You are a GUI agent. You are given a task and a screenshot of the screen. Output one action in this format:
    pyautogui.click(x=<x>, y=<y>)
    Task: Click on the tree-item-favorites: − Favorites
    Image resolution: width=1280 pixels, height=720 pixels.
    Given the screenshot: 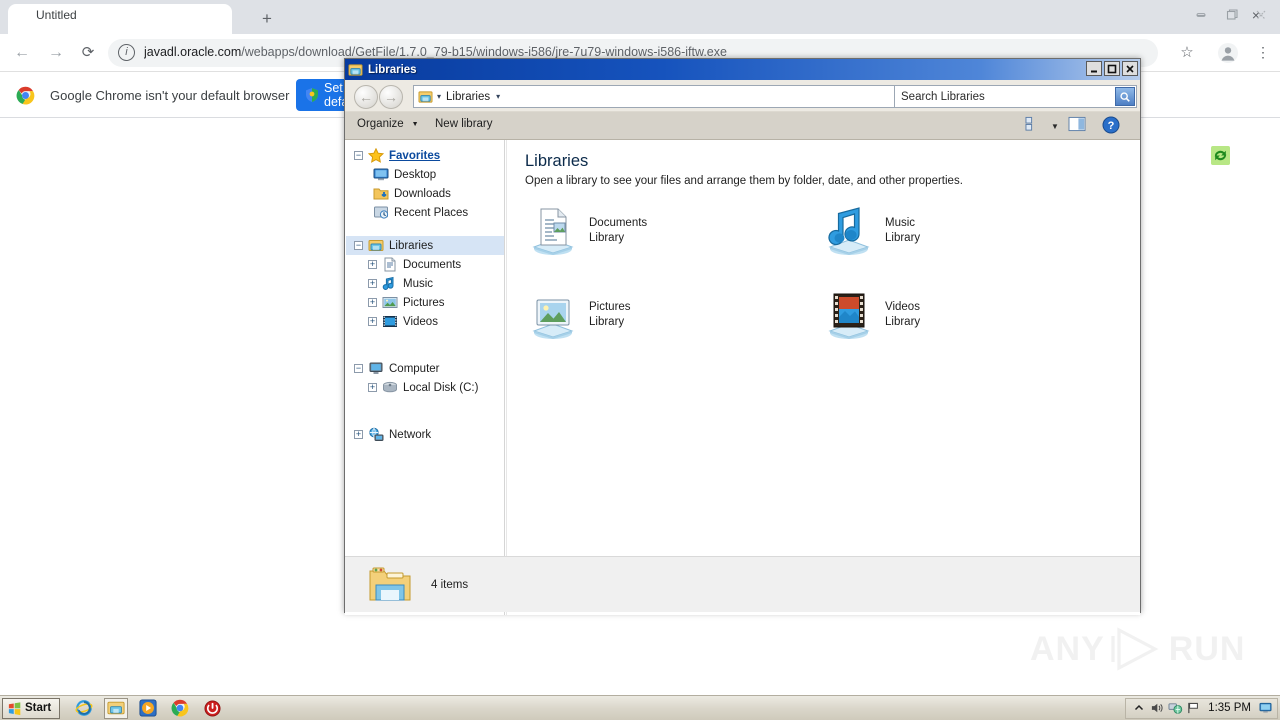 What is the action you would take?
    pyautogui.click(x=425, y=155)
    